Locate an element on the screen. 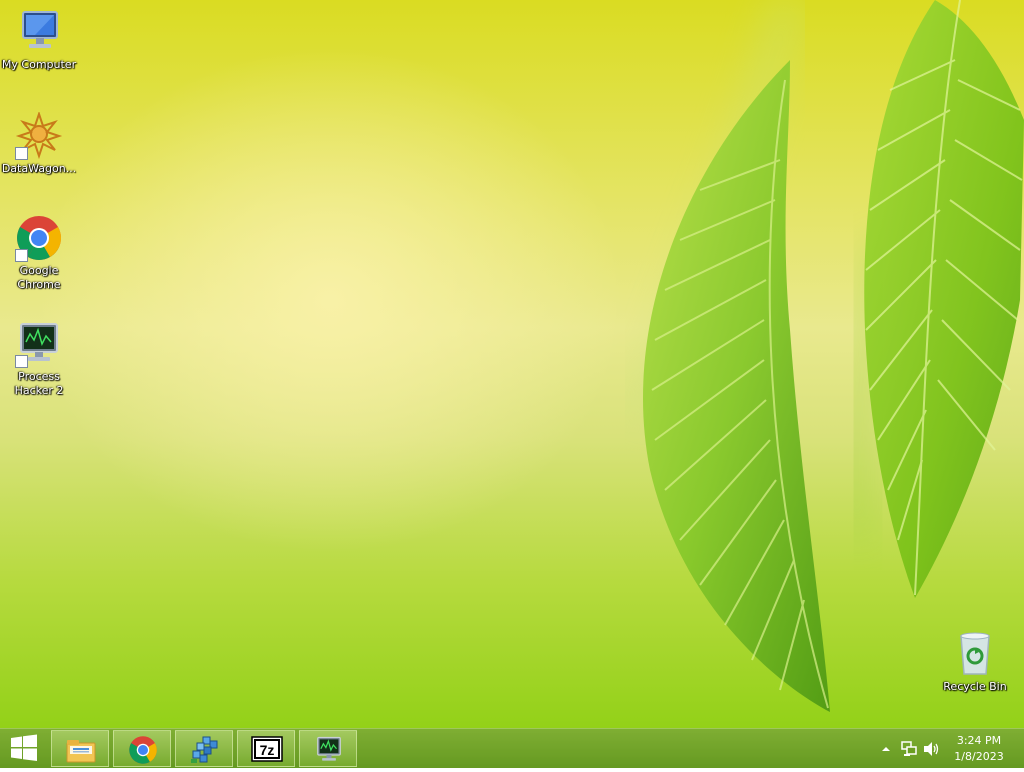 The image size is (1024, 772). computer-icon is located at coordinates (39, 32).